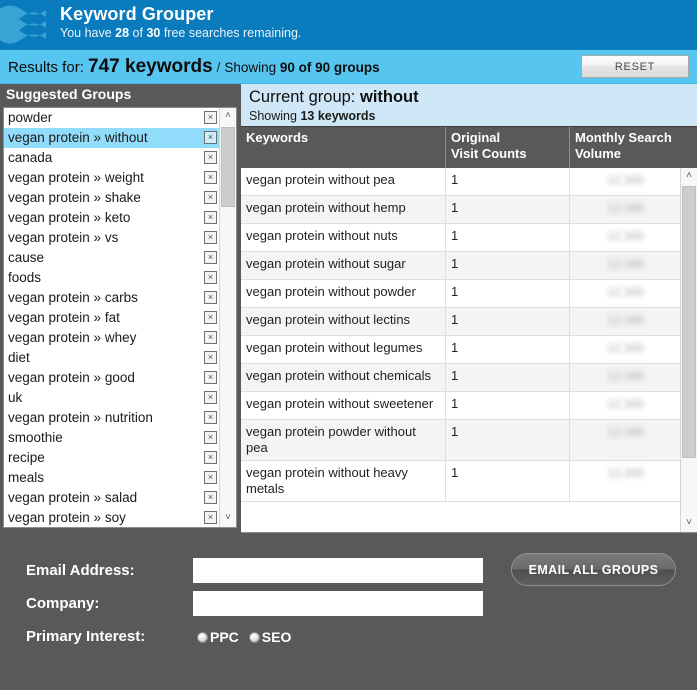 The width and height of the screenshot is (697, 690). I want to click on app-title: Keyword Grouper, so click(137, 14).